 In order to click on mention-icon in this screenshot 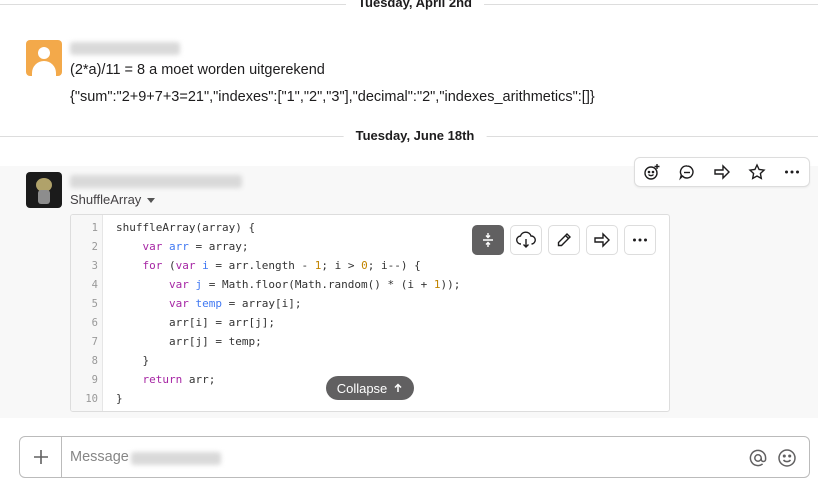, I will do `click(758, 458)`.